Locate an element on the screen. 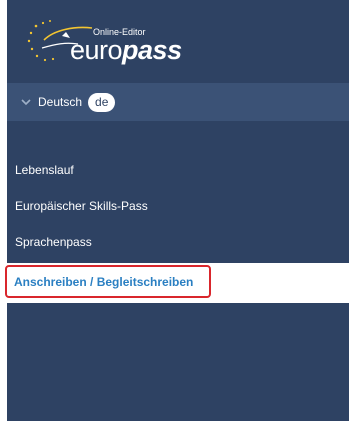 The height and width of the screenshot is (421, 349). nav-item-anschreiben: Anschreiben / Begleitschreiben is located at coordinates (108, 281).